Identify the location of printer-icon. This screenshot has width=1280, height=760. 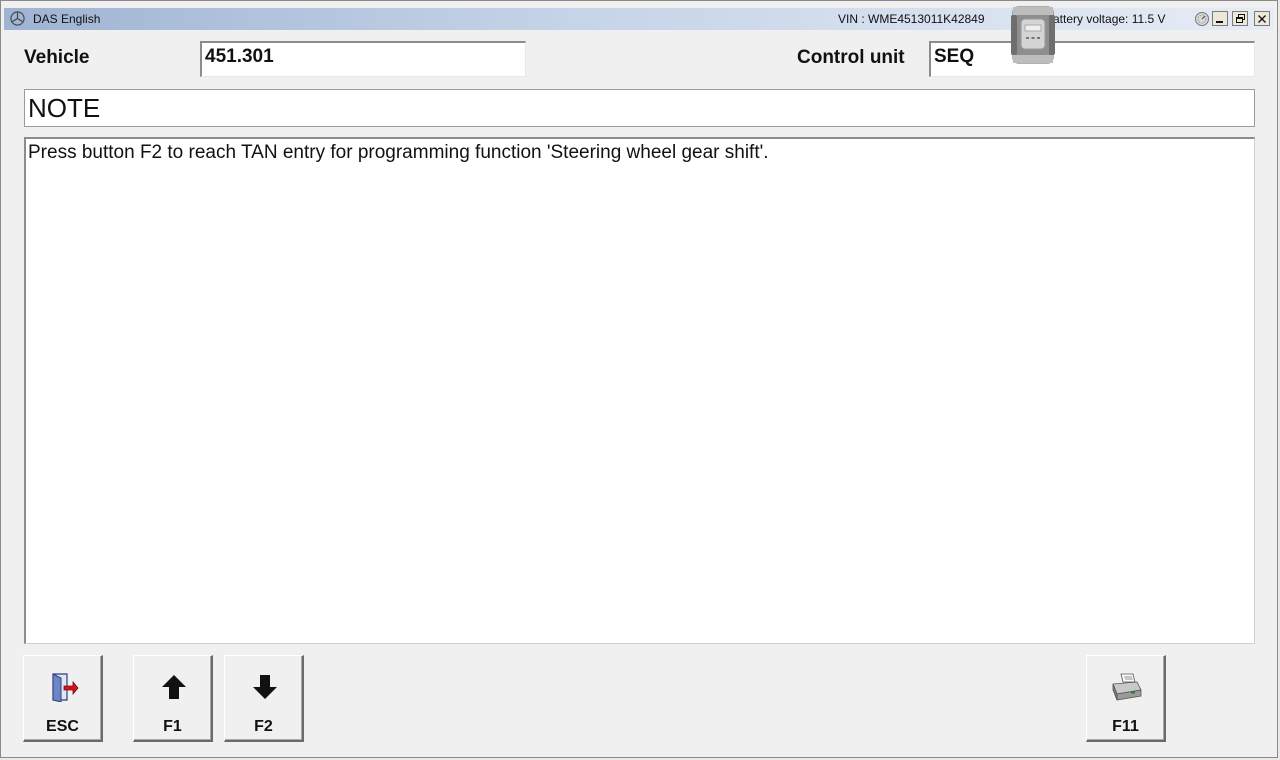
(1127, 687).